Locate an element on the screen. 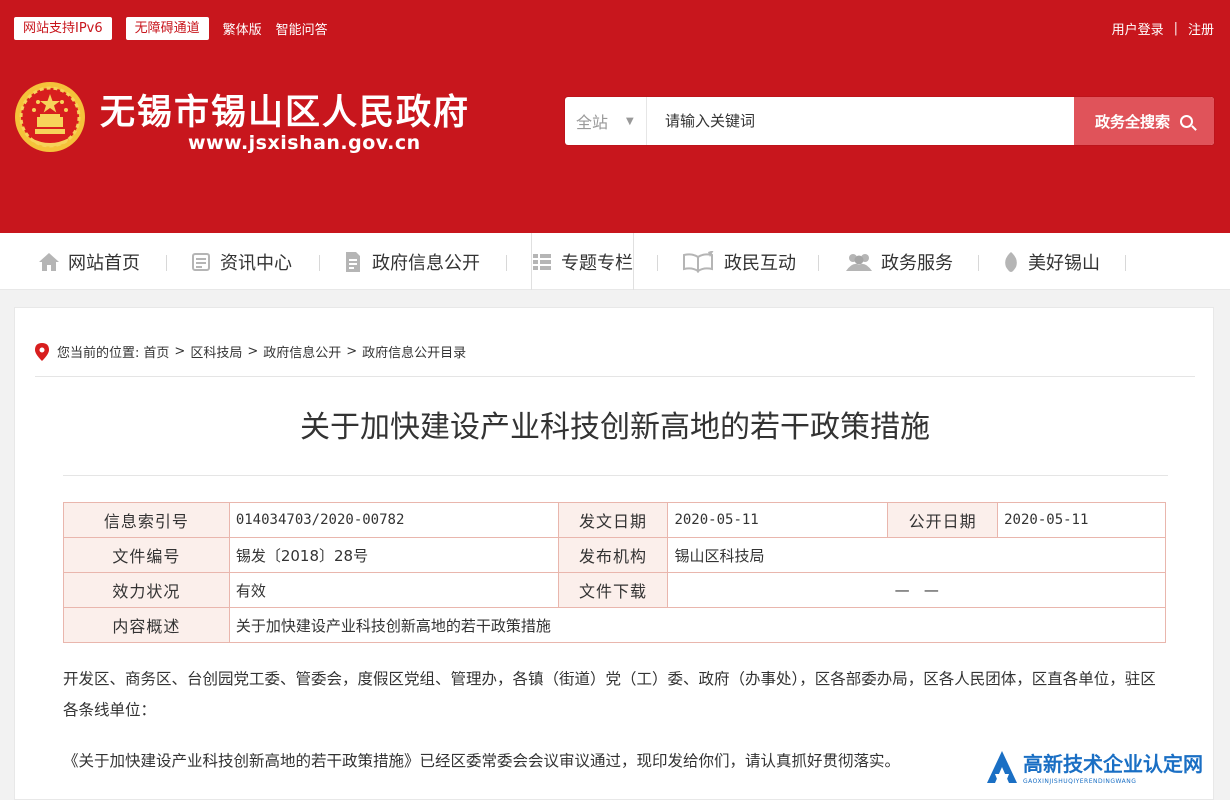 The width and height of the screenshot is (1230, 800). search-scope-select: 全站 ▼ is located at coordinates (606, 121).